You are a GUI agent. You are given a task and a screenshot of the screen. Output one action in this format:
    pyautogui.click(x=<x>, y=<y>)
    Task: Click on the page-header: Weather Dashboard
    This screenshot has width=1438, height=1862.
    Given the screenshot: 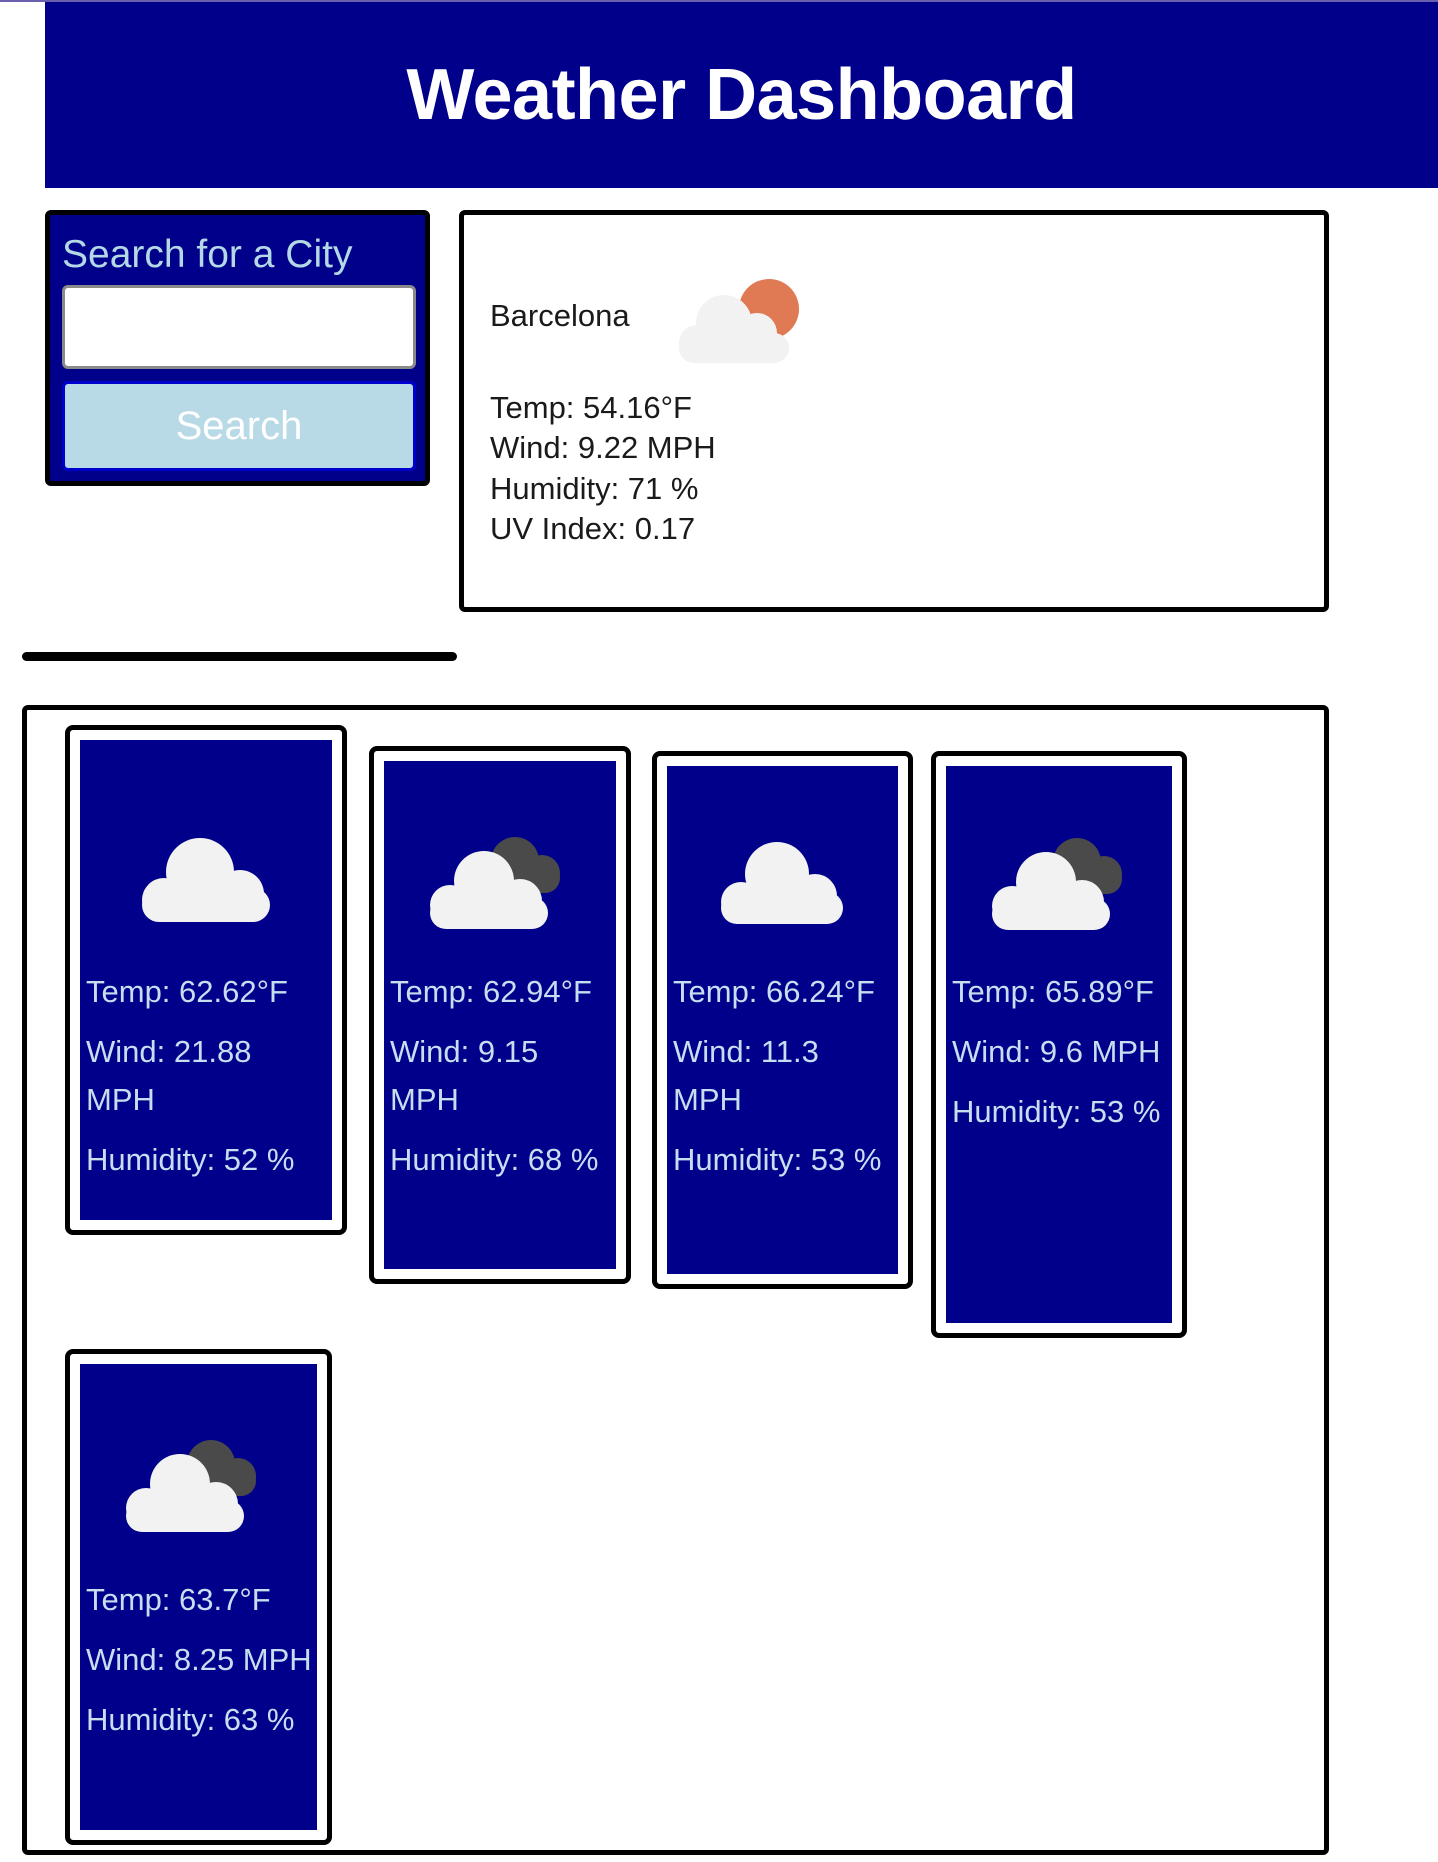 What is the action you would take?
    pyautogui.click(x=741, y=95)
    